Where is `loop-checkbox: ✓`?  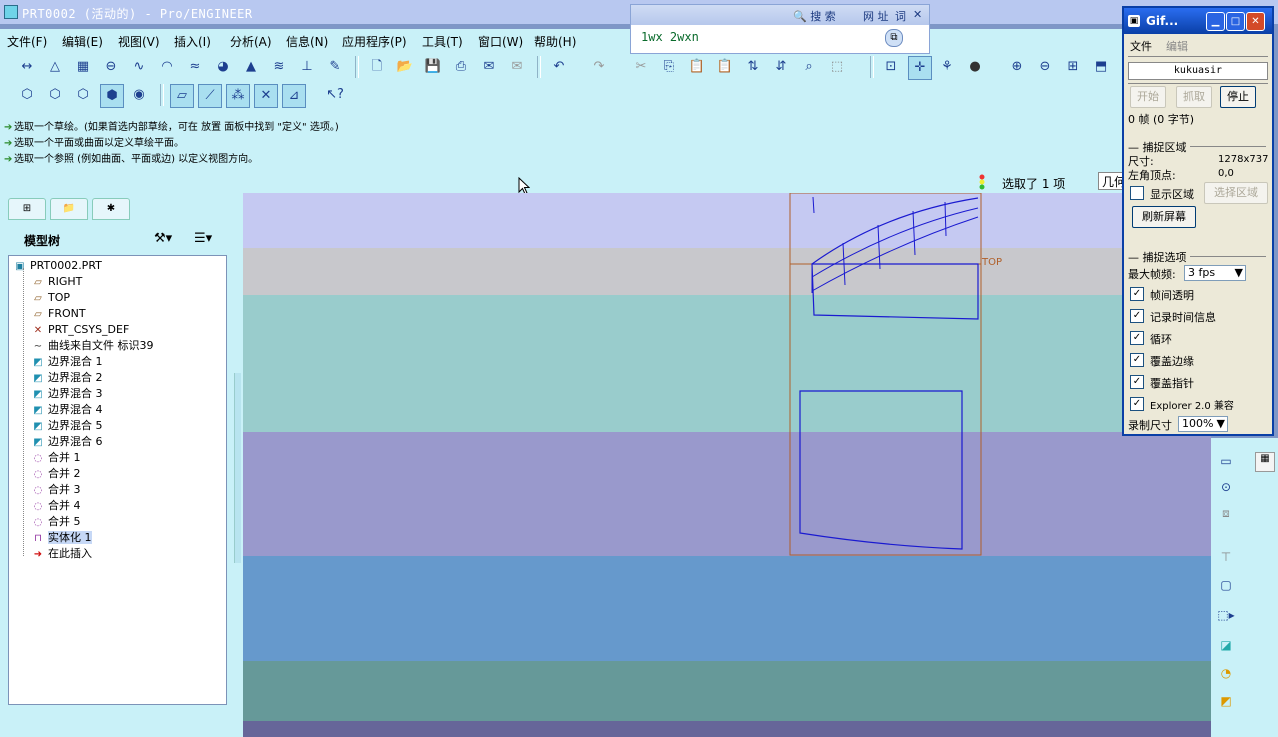 loop-checkbox: ✓ is located at coordinates (1137, 338).